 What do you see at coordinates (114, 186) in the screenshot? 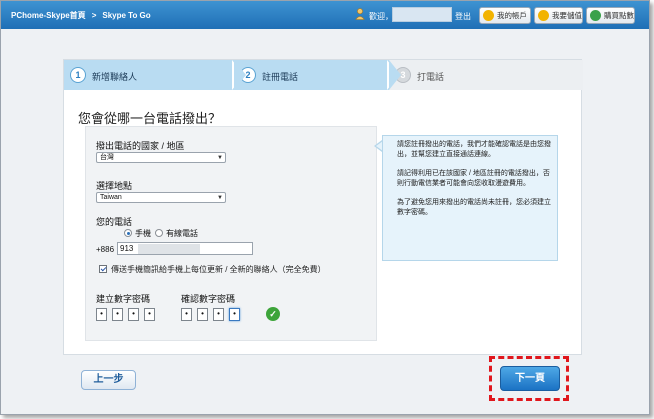
I see `region-label: 選擇地點` at bounding box center [114, 186].